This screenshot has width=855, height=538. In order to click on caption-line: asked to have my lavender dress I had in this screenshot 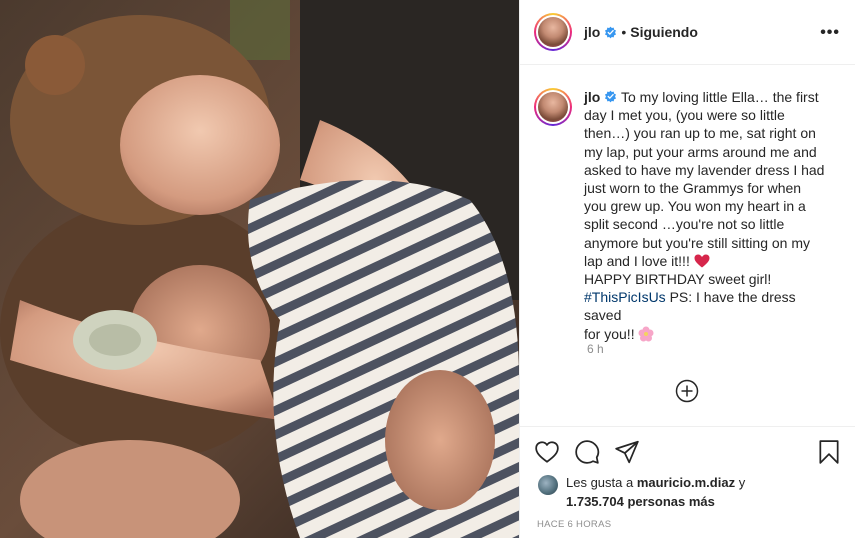, I will do `click(704, 169)`.